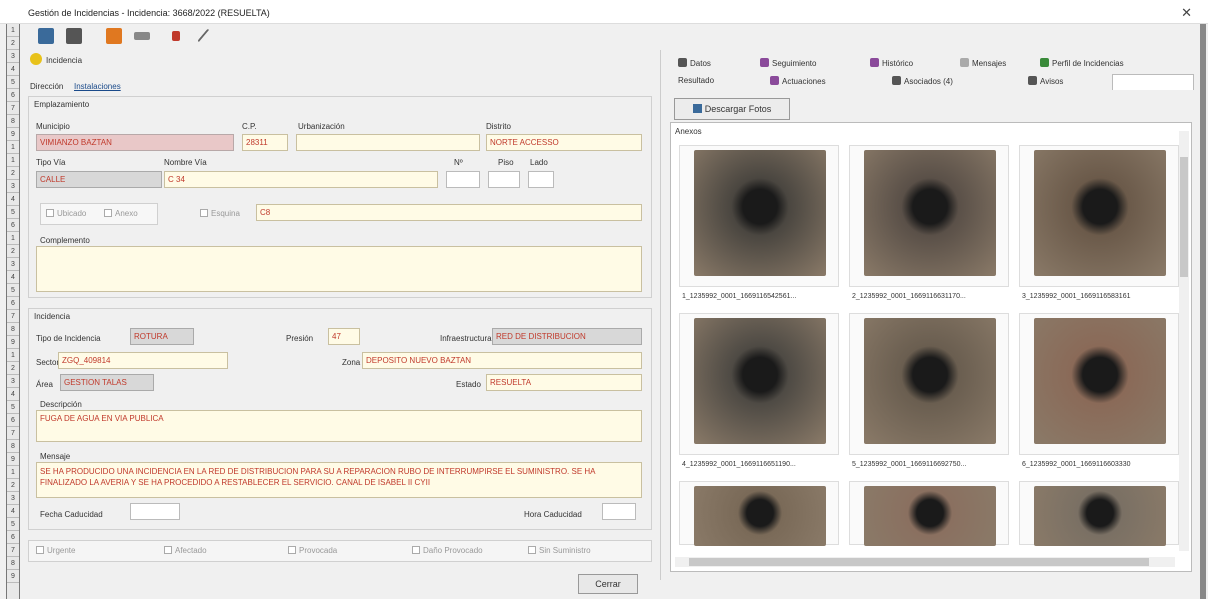  I want to click on close-icon: ✕, so click(1186, 13).